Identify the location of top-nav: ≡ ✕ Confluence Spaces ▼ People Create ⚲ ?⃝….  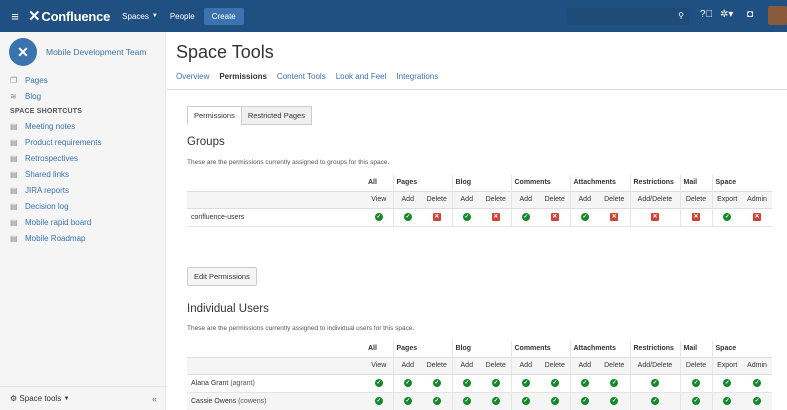
(393, 16).